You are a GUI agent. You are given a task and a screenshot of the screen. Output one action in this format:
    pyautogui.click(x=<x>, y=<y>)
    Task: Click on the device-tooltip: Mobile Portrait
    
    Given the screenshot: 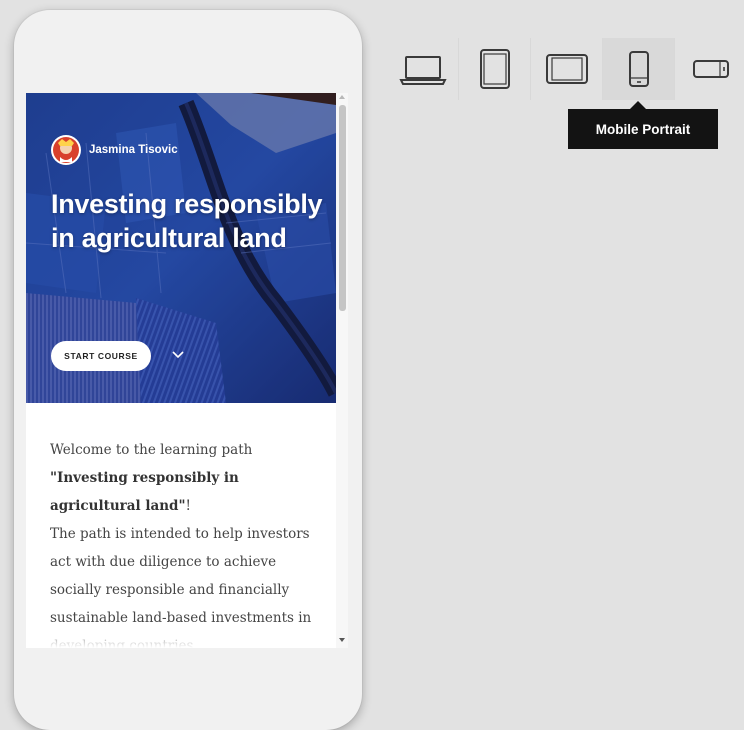 What is the action you would take?
    pyautogui.click(x=643, y=129)
    